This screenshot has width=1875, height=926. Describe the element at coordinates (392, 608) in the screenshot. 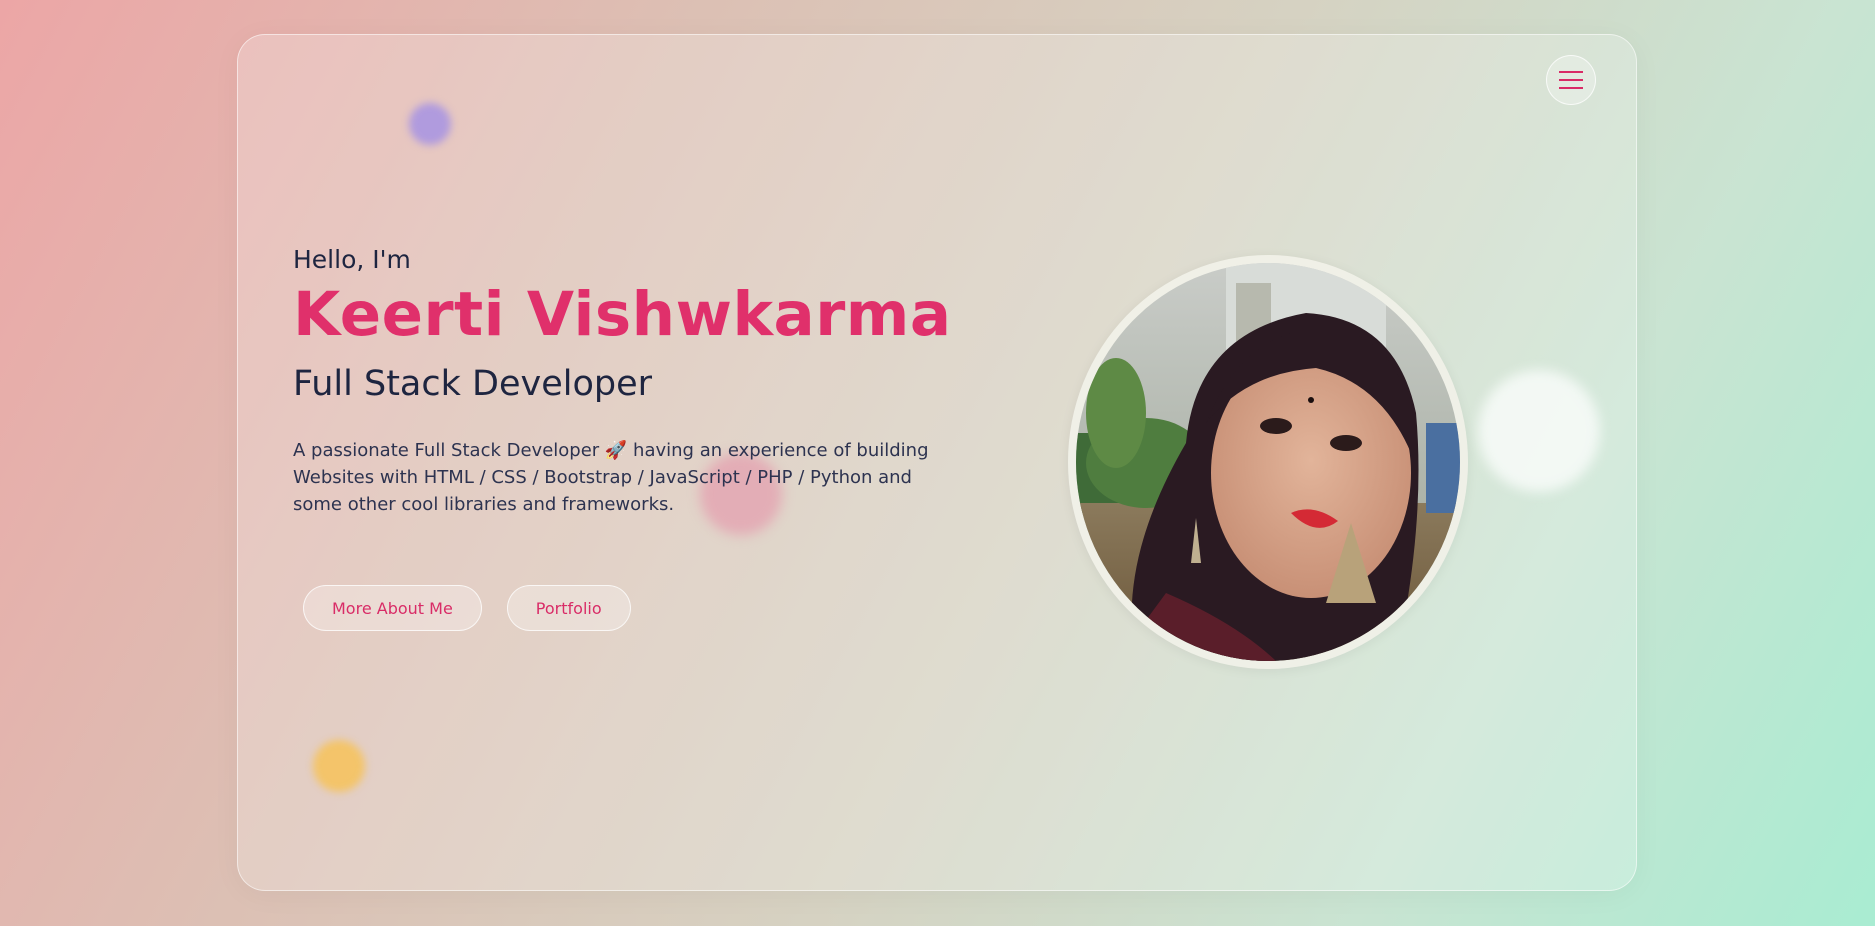

I see `more-about-me-button: More About Me` at that location.